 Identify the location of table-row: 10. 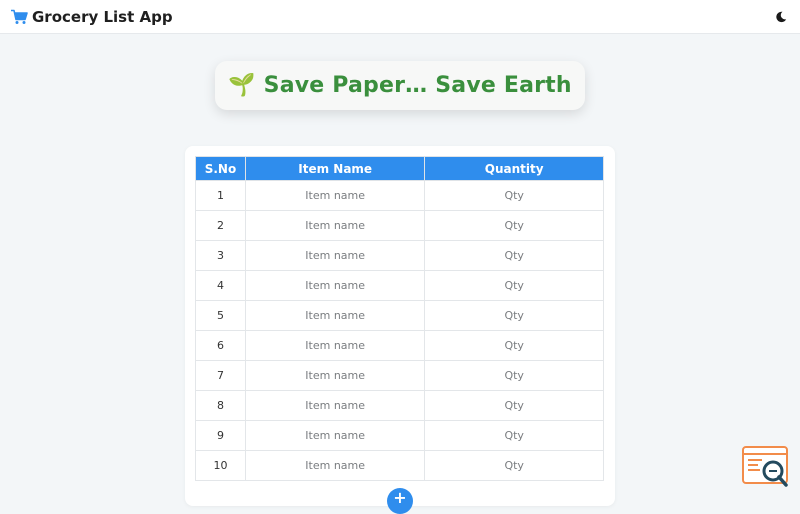
(399, 465).